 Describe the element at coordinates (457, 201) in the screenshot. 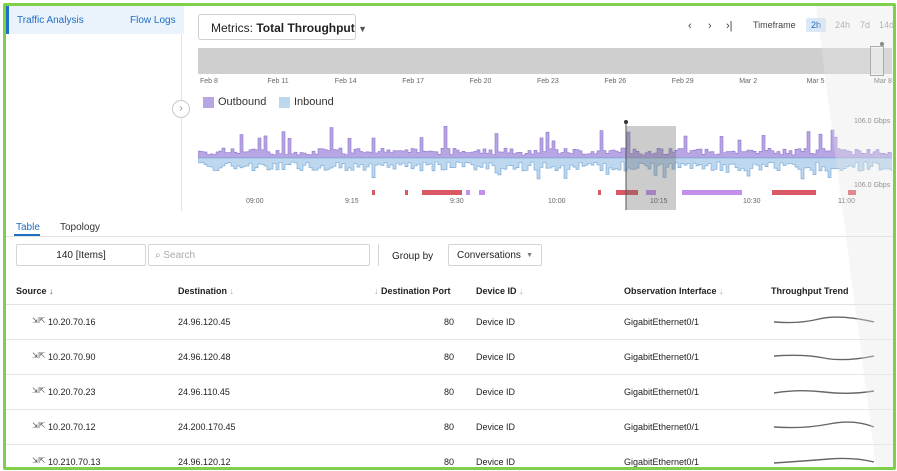

I see `x-tick-label: 9:30` at that location.